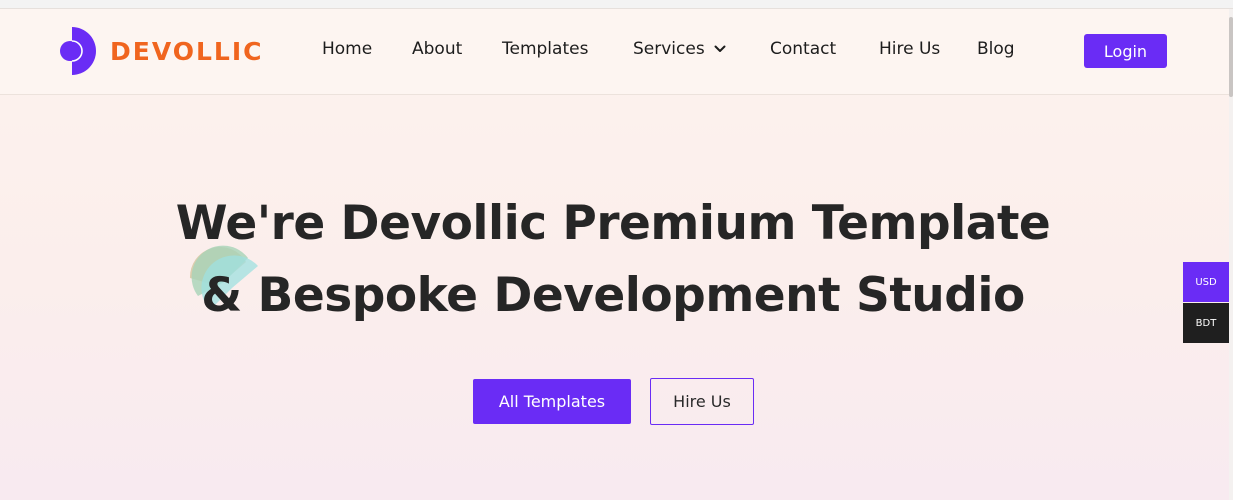 The image size is (1233, 500). I want to click on nav-about: About, so click(437, 49).